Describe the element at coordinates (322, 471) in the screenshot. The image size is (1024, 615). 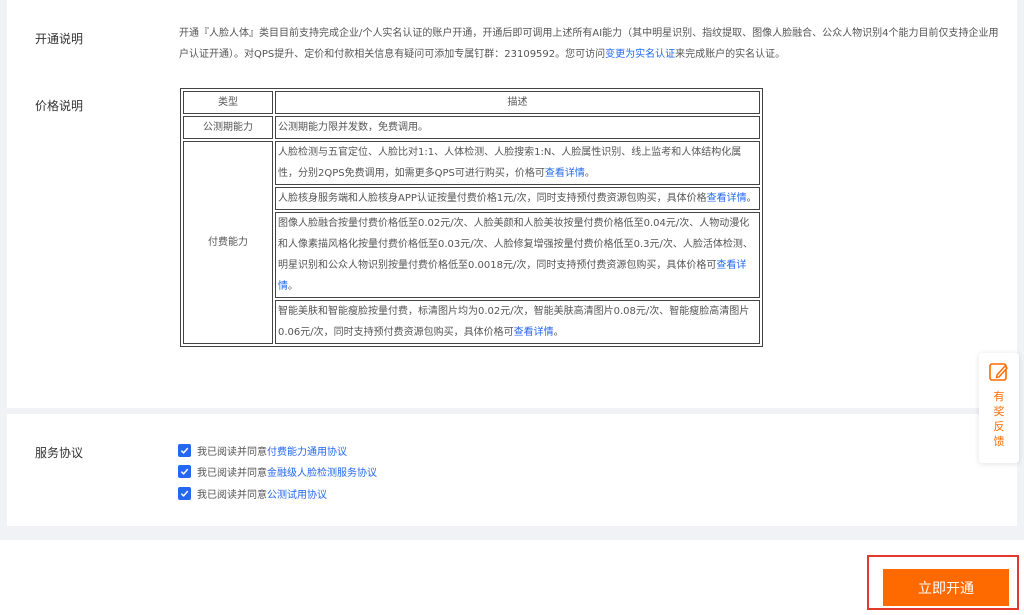
I see `agreement-link: 金融级人脸检测服务协议` at that location.